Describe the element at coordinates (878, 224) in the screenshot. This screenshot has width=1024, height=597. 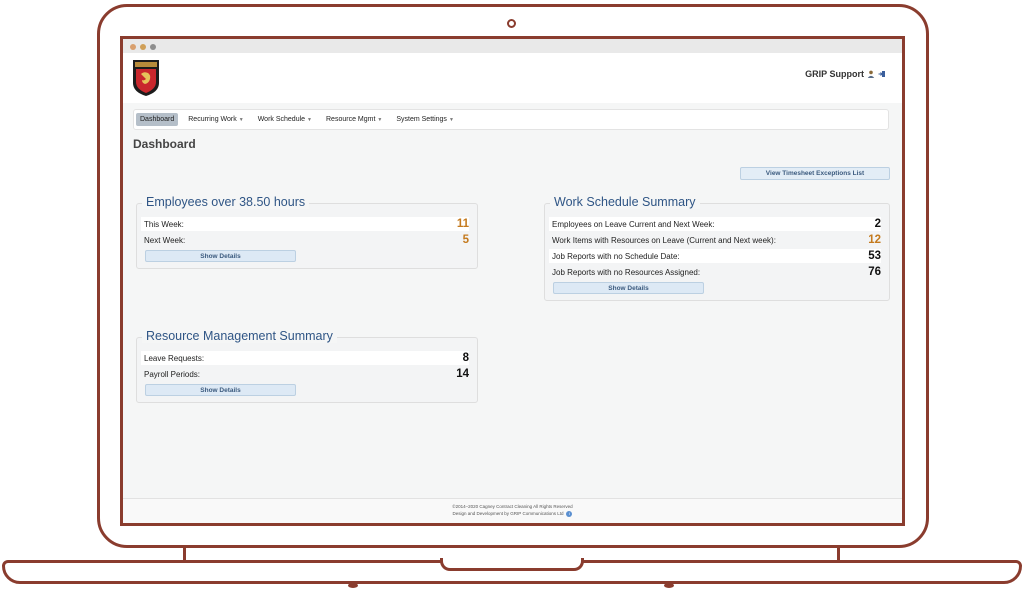
I see `row-value: 2` at that location.